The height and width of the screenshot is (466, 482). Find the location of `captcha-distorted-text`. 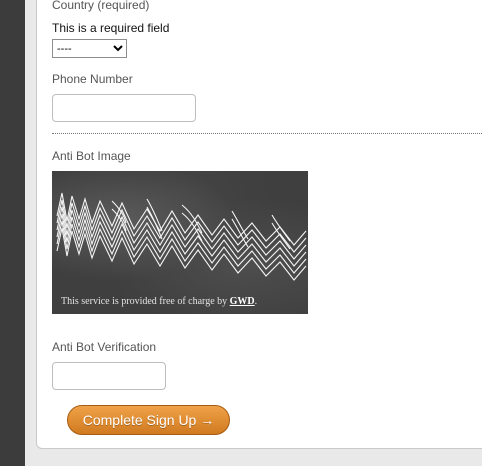

captcha-distorted-text is located at coordinates (181, 236).